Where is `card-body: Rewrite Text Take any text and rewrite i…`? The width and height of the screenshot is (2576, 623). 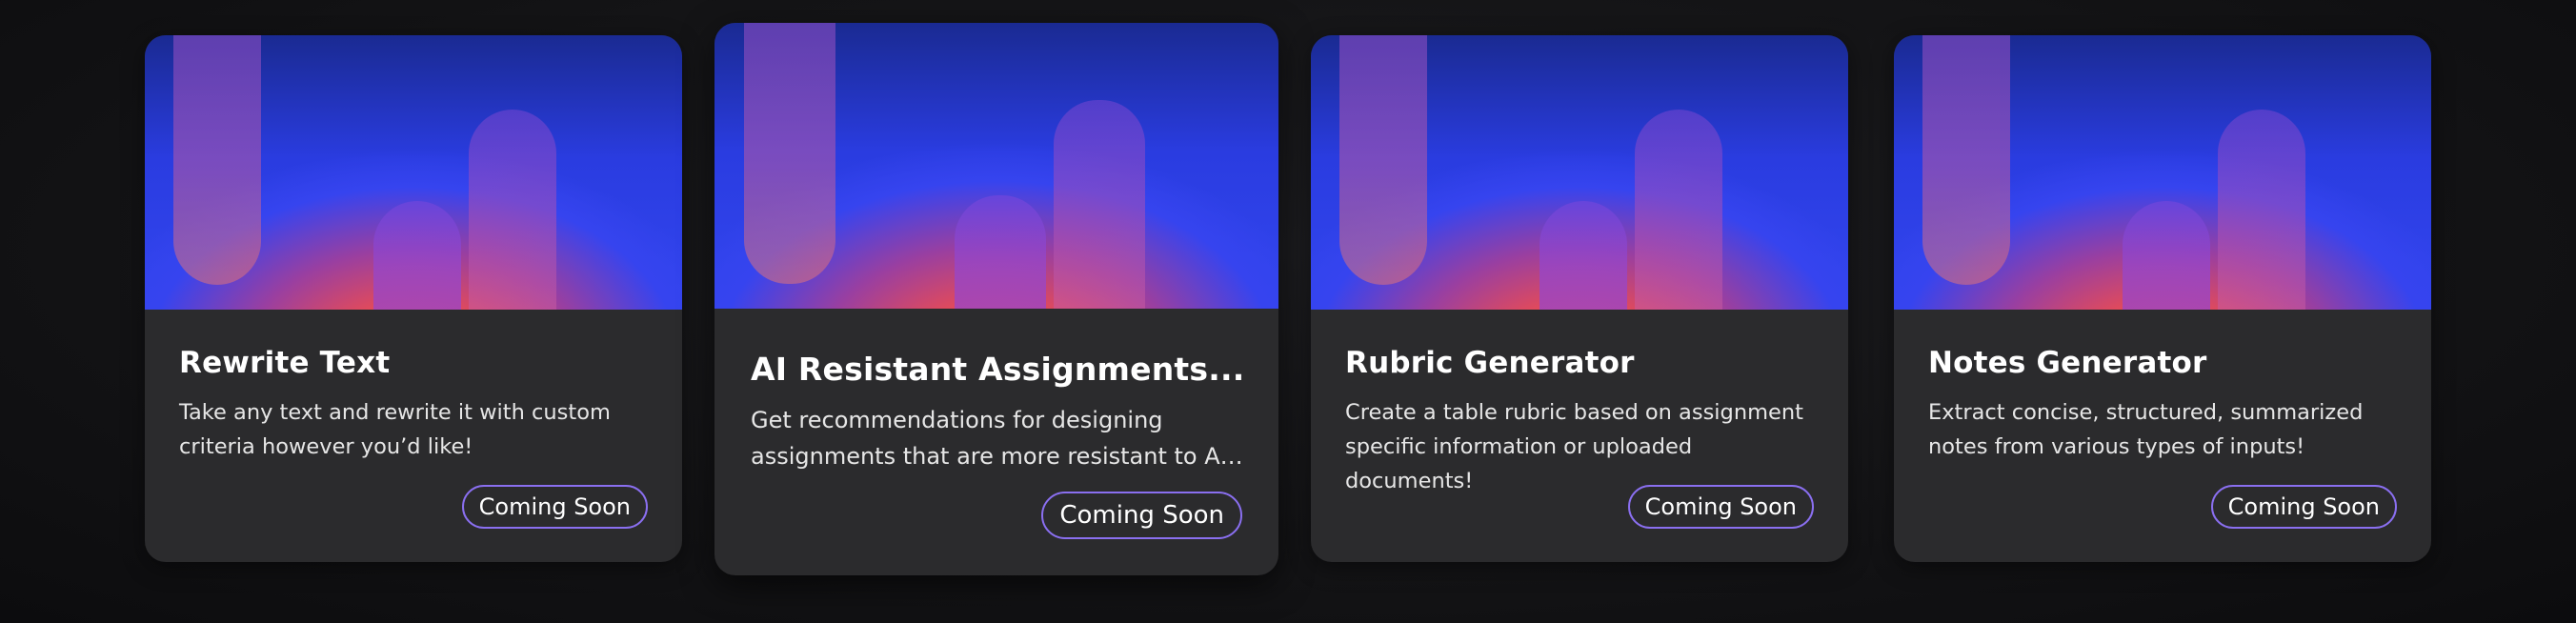
card-body: Rewrite Text Take any text and rewrite i… is located at coordinates (413, 436).